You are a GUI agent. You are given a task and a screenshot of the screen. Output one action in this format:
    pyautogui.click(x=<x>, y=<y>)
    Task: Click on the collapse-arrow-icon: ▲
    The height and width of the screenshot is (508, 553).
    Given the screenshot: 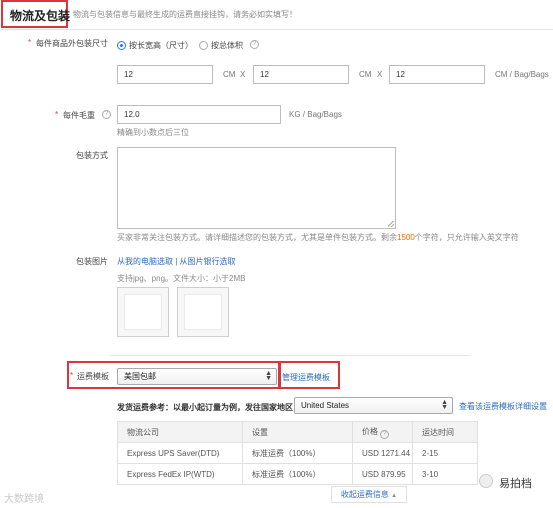 What is the action you would take?
    pyautogui.click(x=394, y=496)
    